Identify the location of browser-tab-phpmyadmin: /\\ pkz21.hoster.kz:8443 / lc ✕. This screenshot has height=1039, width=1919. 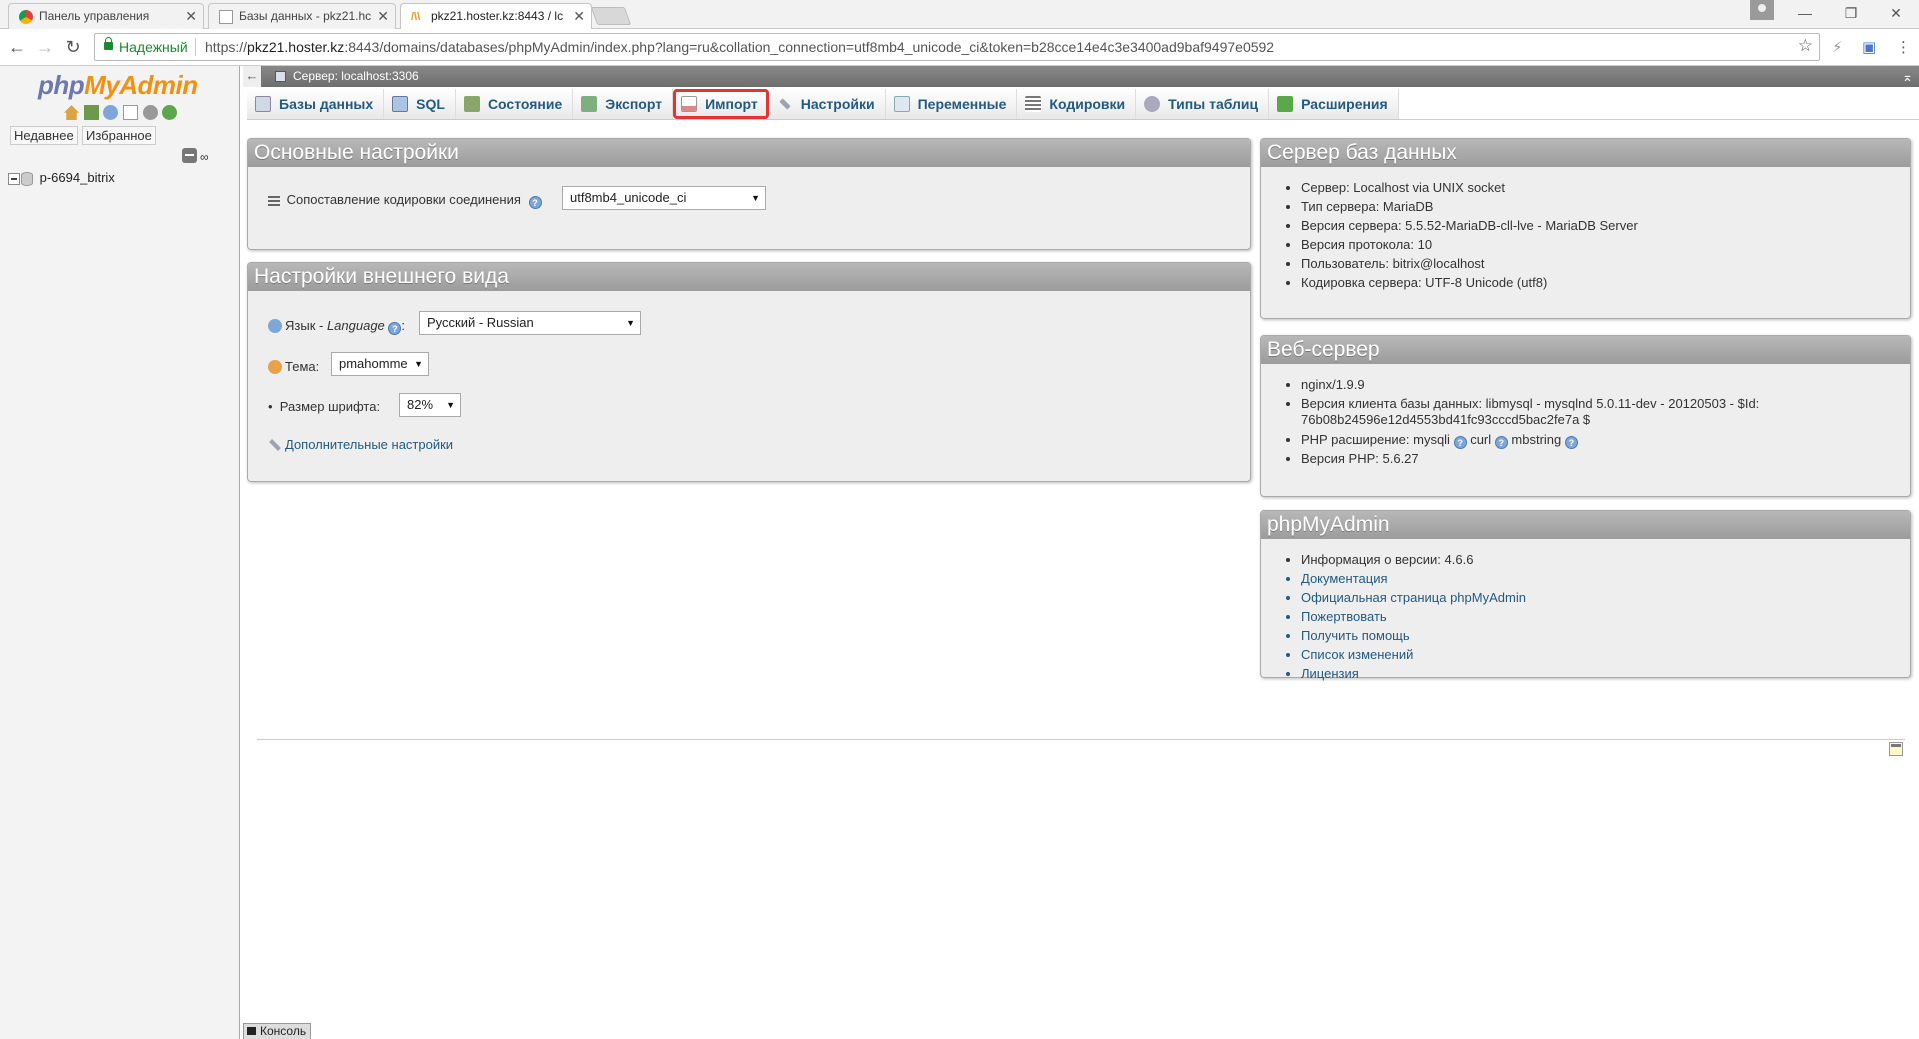
(496, 16).